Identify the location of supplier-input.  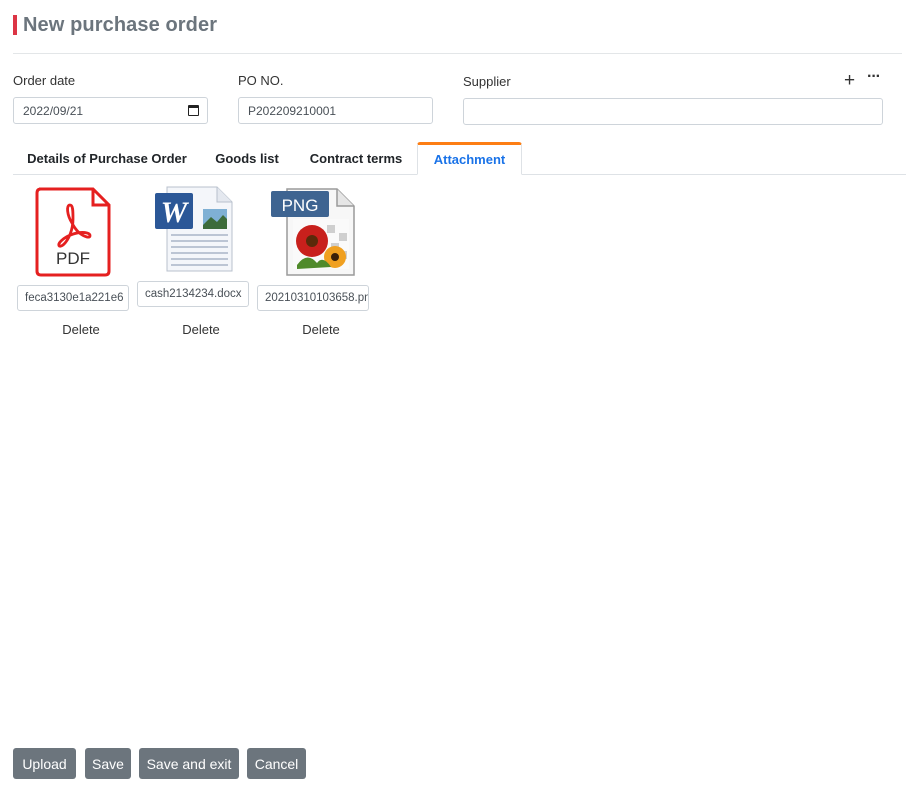
(673, 111).